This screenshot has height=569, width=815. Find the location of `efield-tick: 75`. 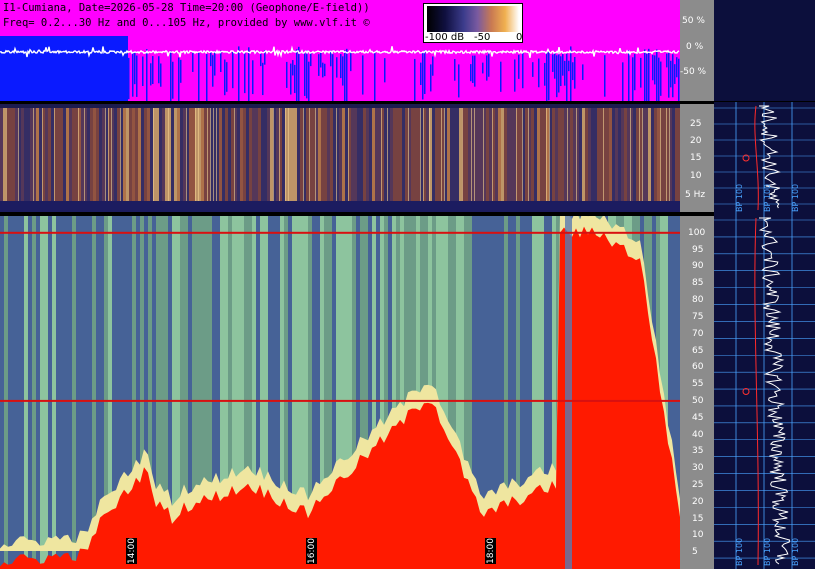

efield-tick: 75 is located at coordinates (698, 316).